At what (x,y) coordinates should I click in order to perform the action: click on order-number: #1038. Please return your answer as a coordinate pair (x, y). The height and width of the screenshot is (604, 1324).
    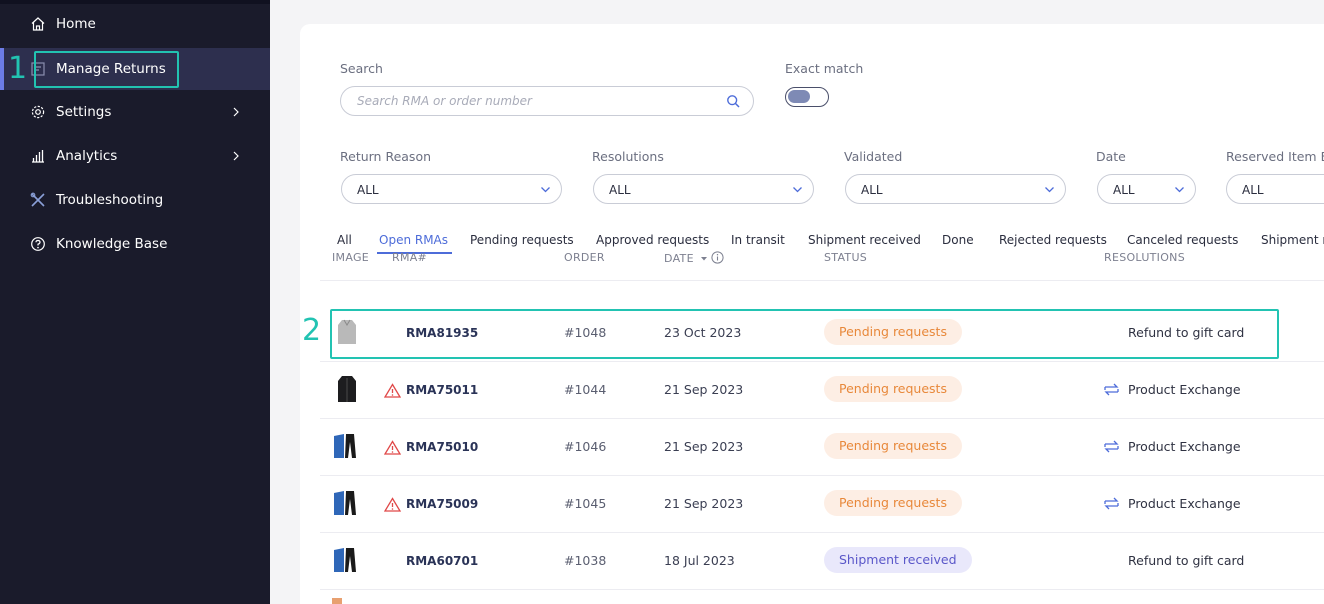
    Looking at the image, I should click on (585, 560).